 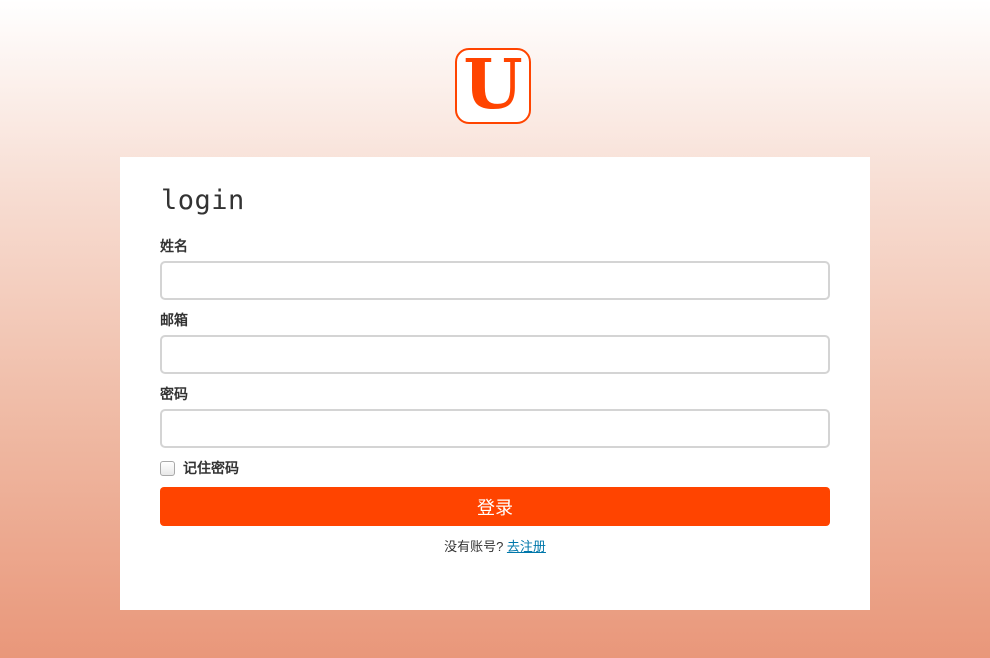 What do you see at coordinates (211, 468) in the screenshot?
I see `remember-label: 记住密码` at bounding box center [211, 468].